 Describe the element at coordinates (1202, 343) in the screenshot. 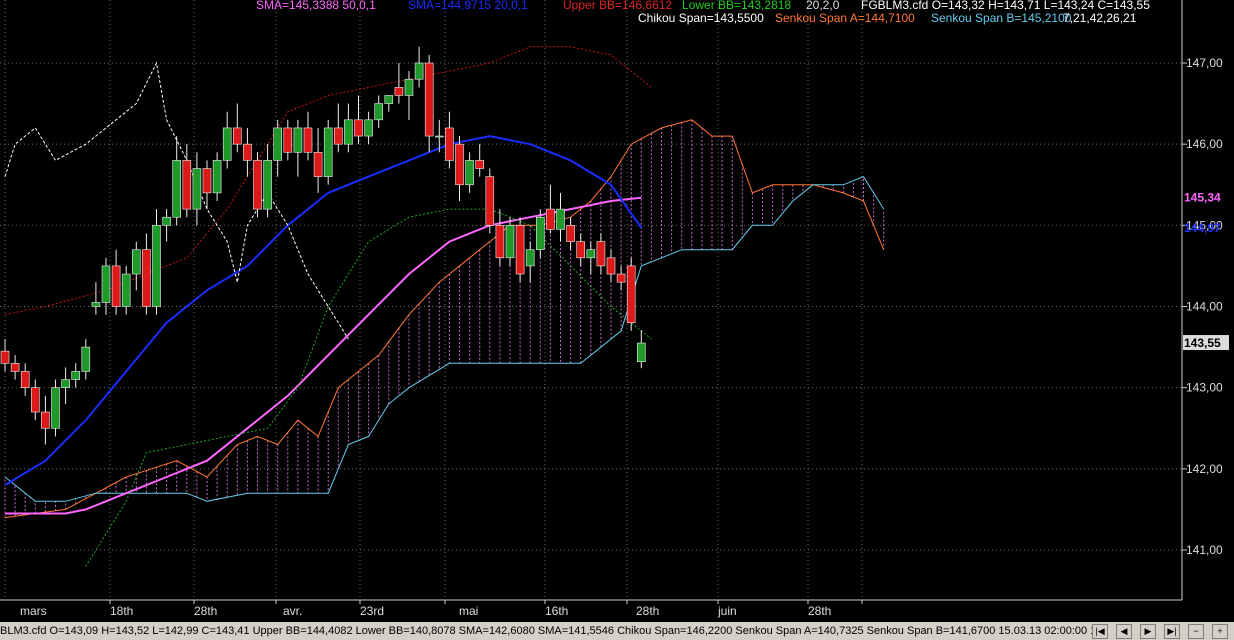

I see `close-price-marker: 143,55` at that location.